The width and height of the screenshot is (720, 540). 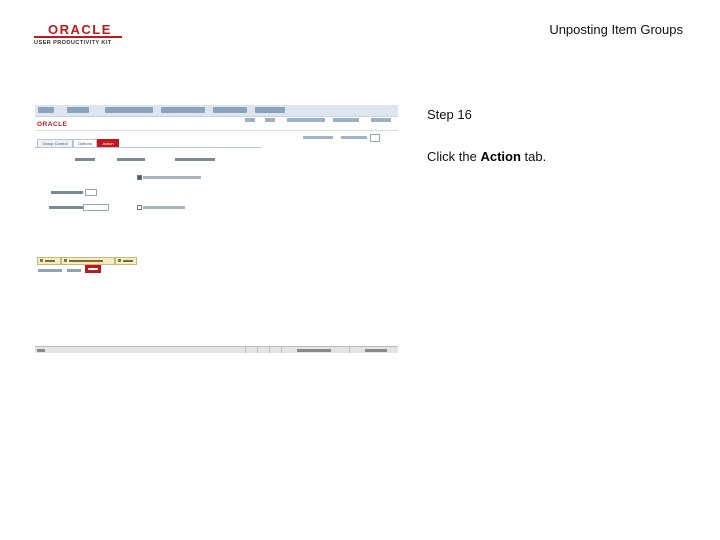 I want to click on logo-rule, so click(x=78, y=37).